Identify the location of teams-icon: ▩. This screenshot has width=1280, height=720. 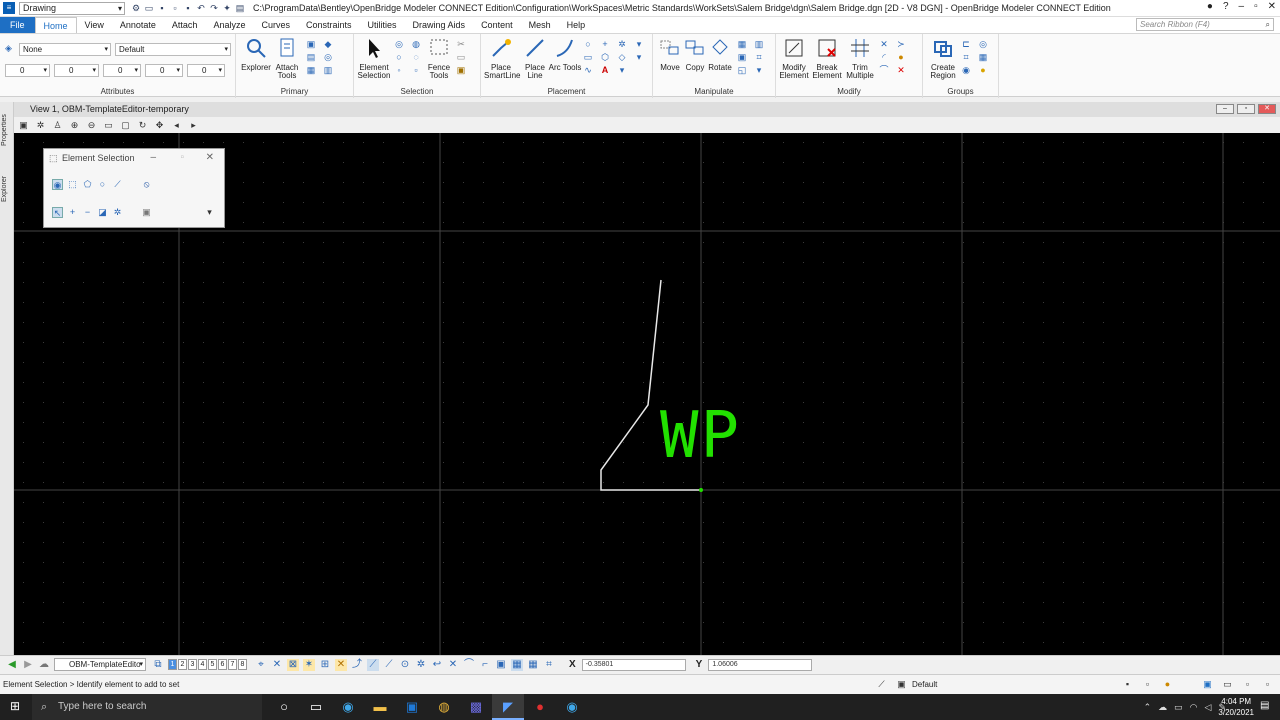
(476, 707).